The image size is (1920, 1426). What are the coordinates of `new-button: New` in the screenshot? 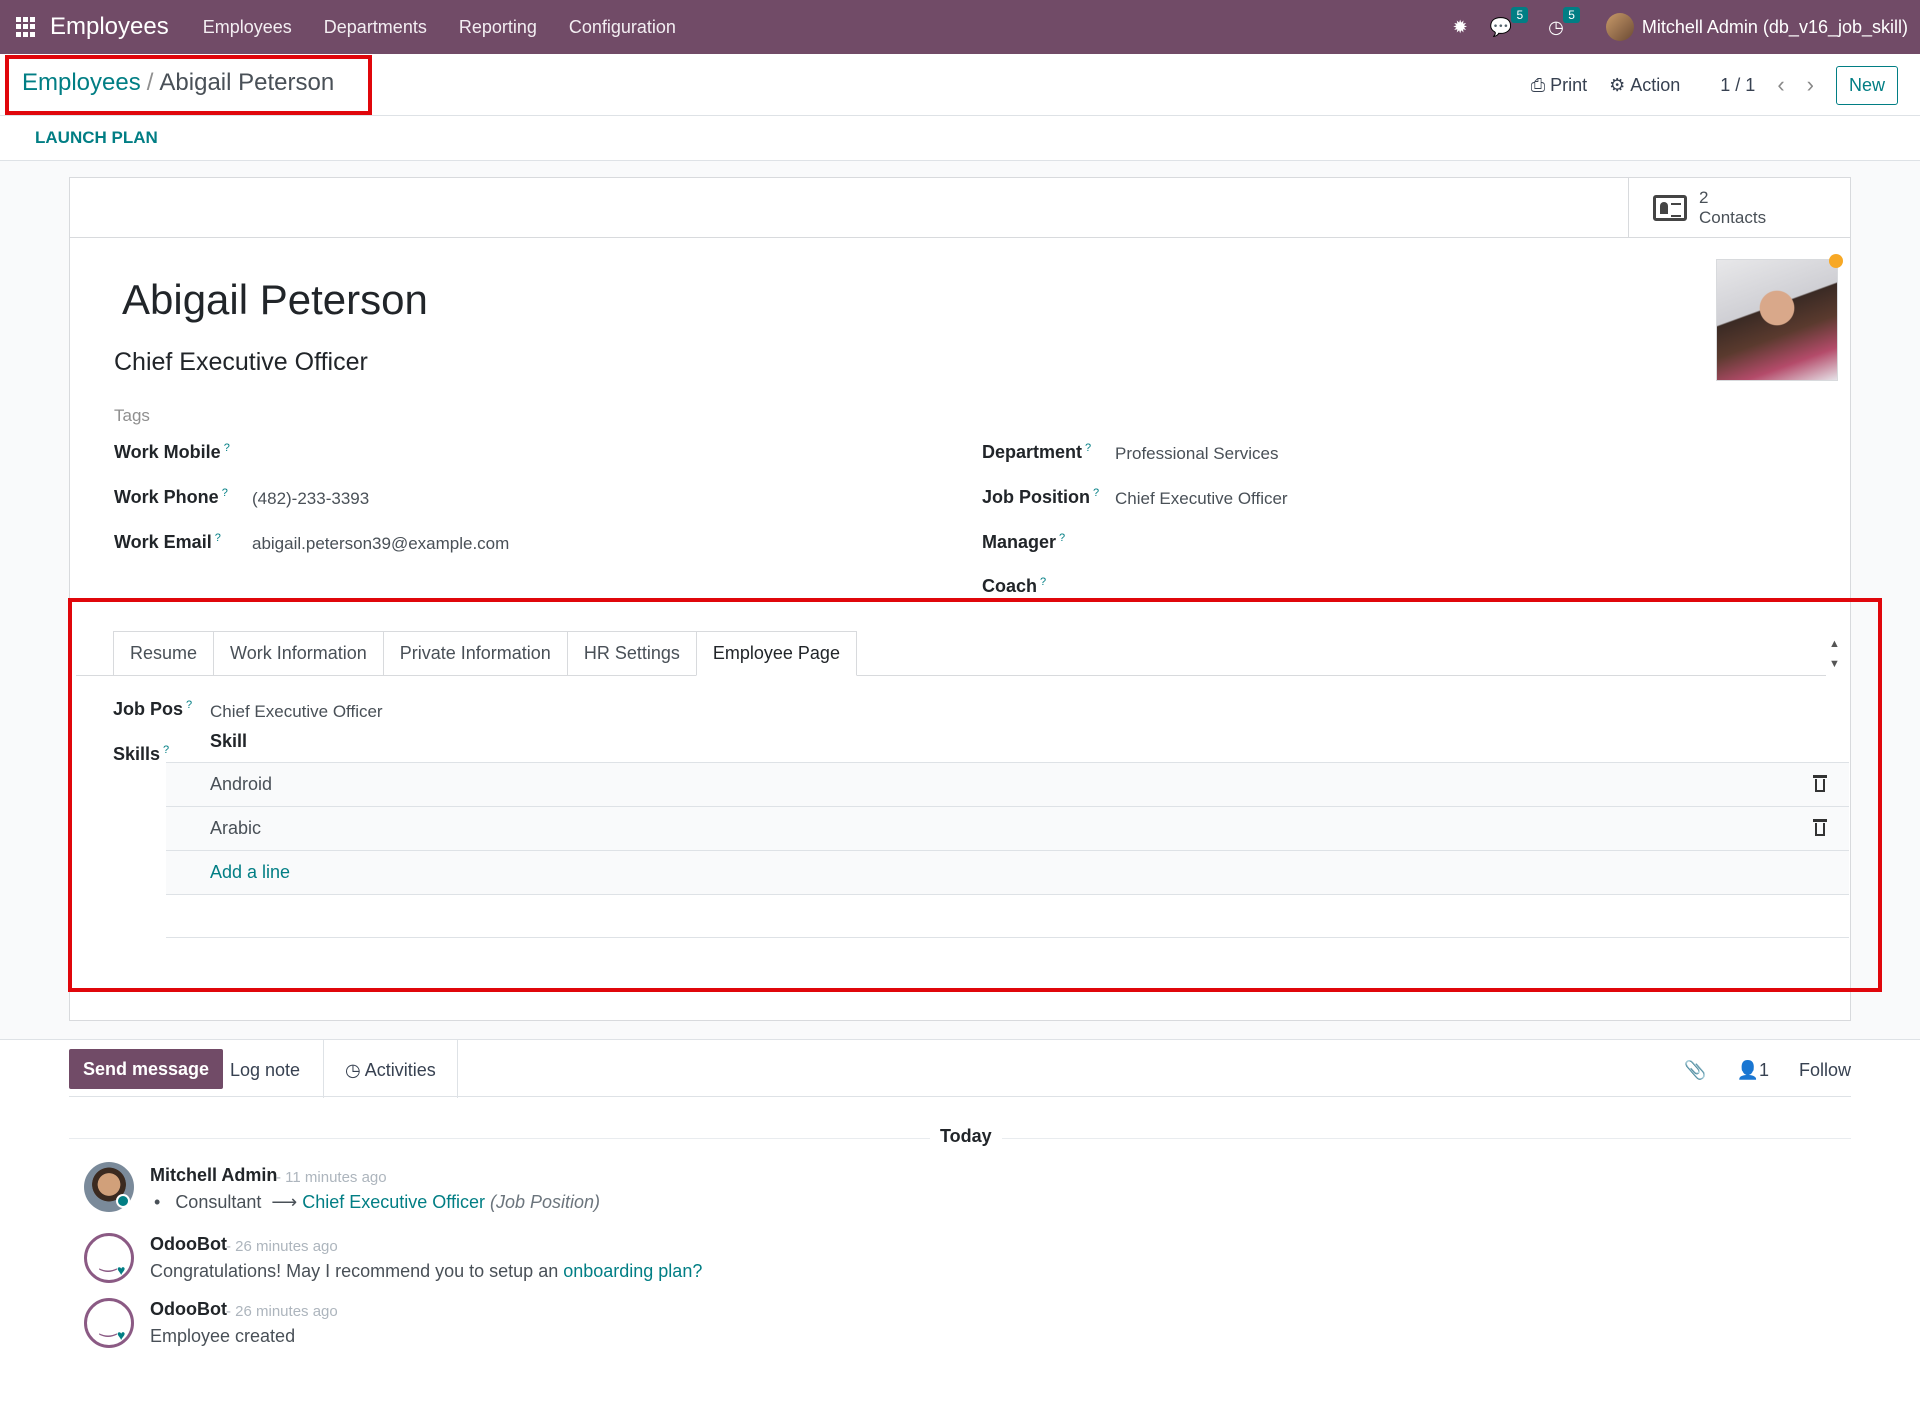 It's located at (1866, 85).